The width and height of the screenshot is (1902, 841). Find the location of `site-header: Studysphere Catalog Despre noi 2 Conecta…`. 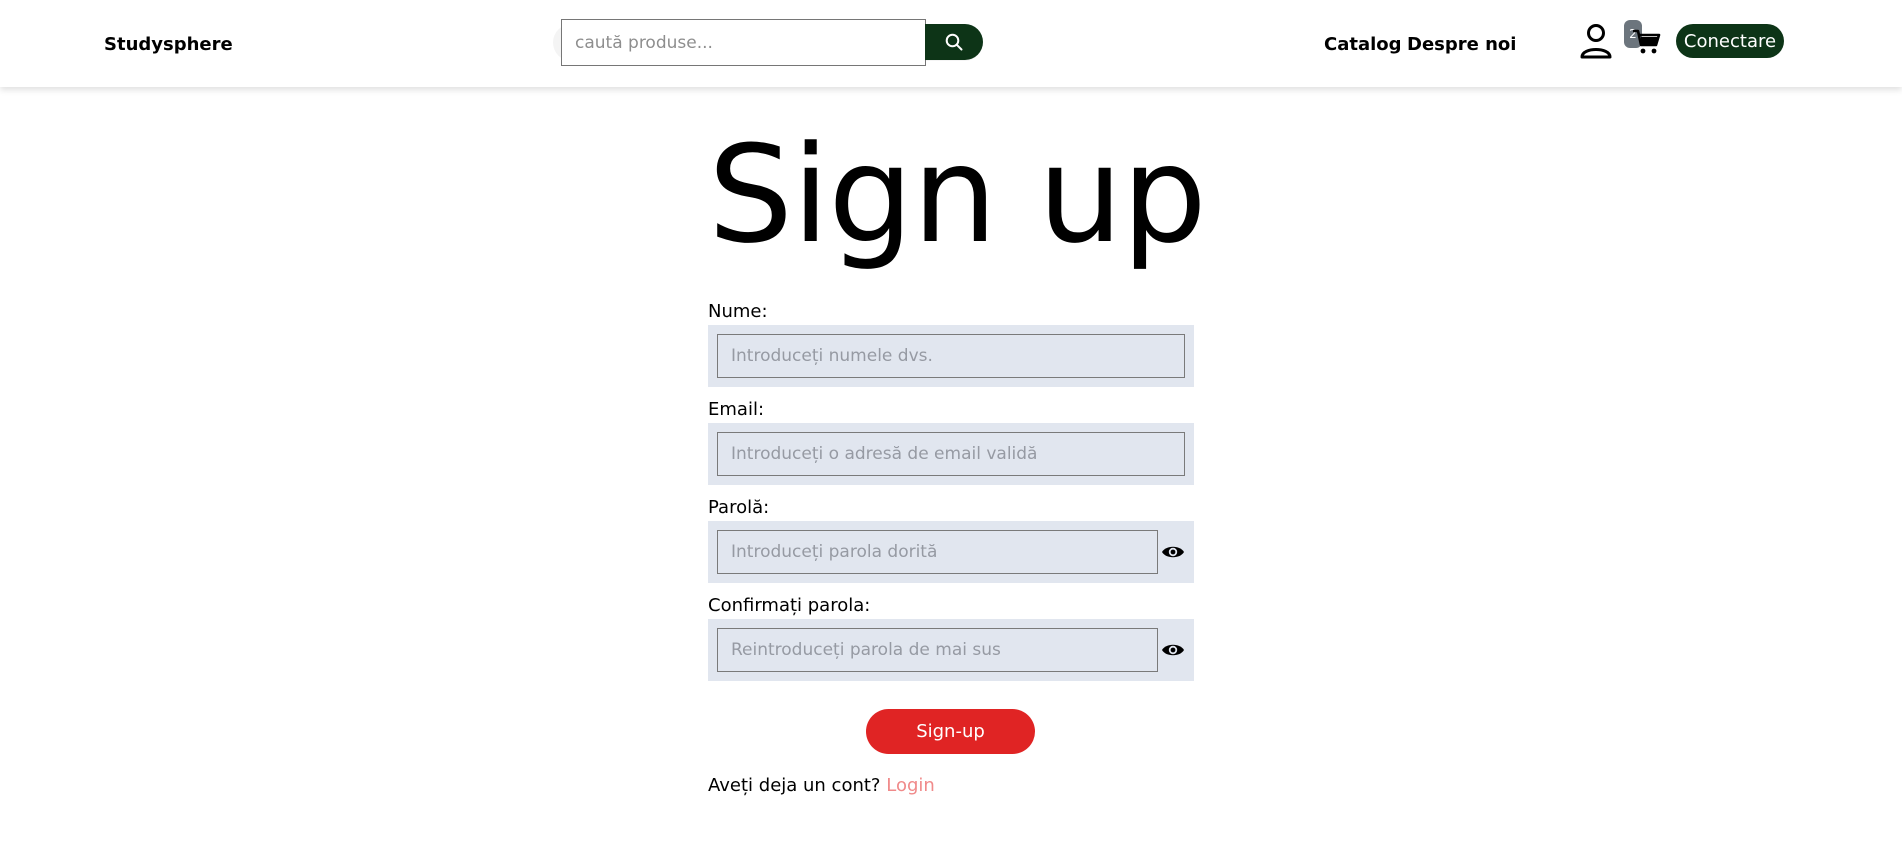

site-header: Studysphere Catalog Despre noi 2 Conecta… is located at coordinates (951, 43).